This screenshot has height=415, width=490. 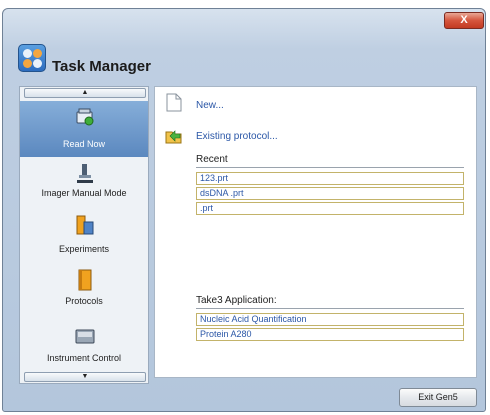 What do you see at coordinates (84, 301) in the screenshot?
I see `sidebar-item-label: Protocols` at bounding box center [84, 301].